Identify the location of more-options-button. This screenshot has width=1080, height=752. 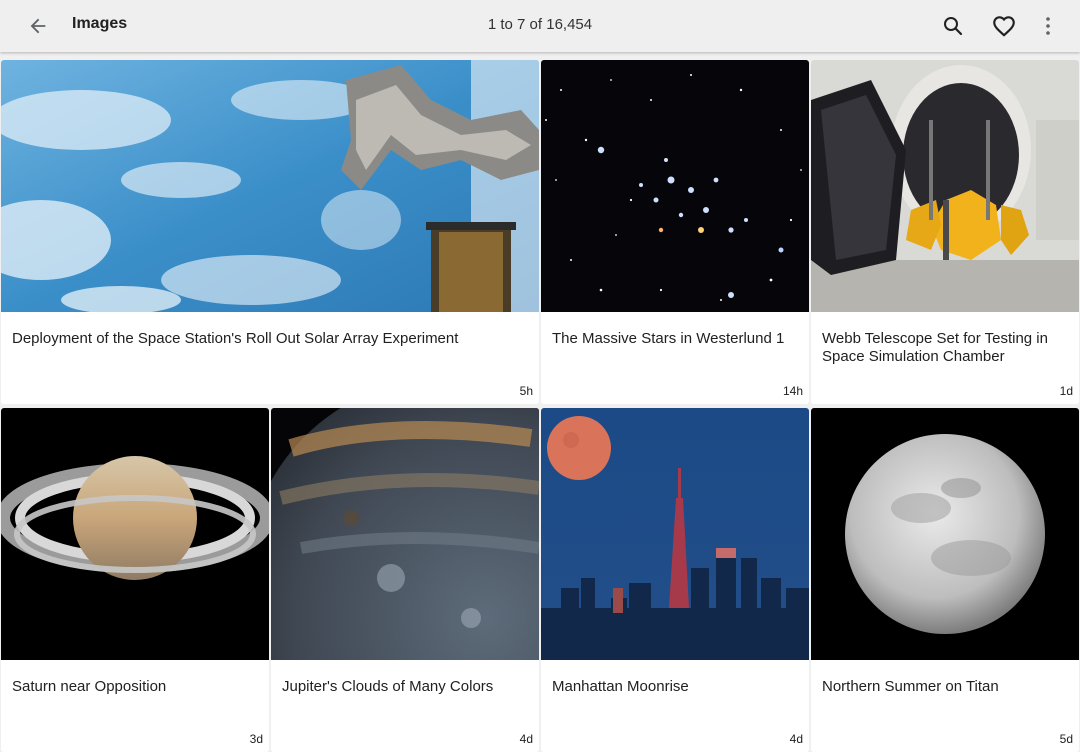
(1048, 26).